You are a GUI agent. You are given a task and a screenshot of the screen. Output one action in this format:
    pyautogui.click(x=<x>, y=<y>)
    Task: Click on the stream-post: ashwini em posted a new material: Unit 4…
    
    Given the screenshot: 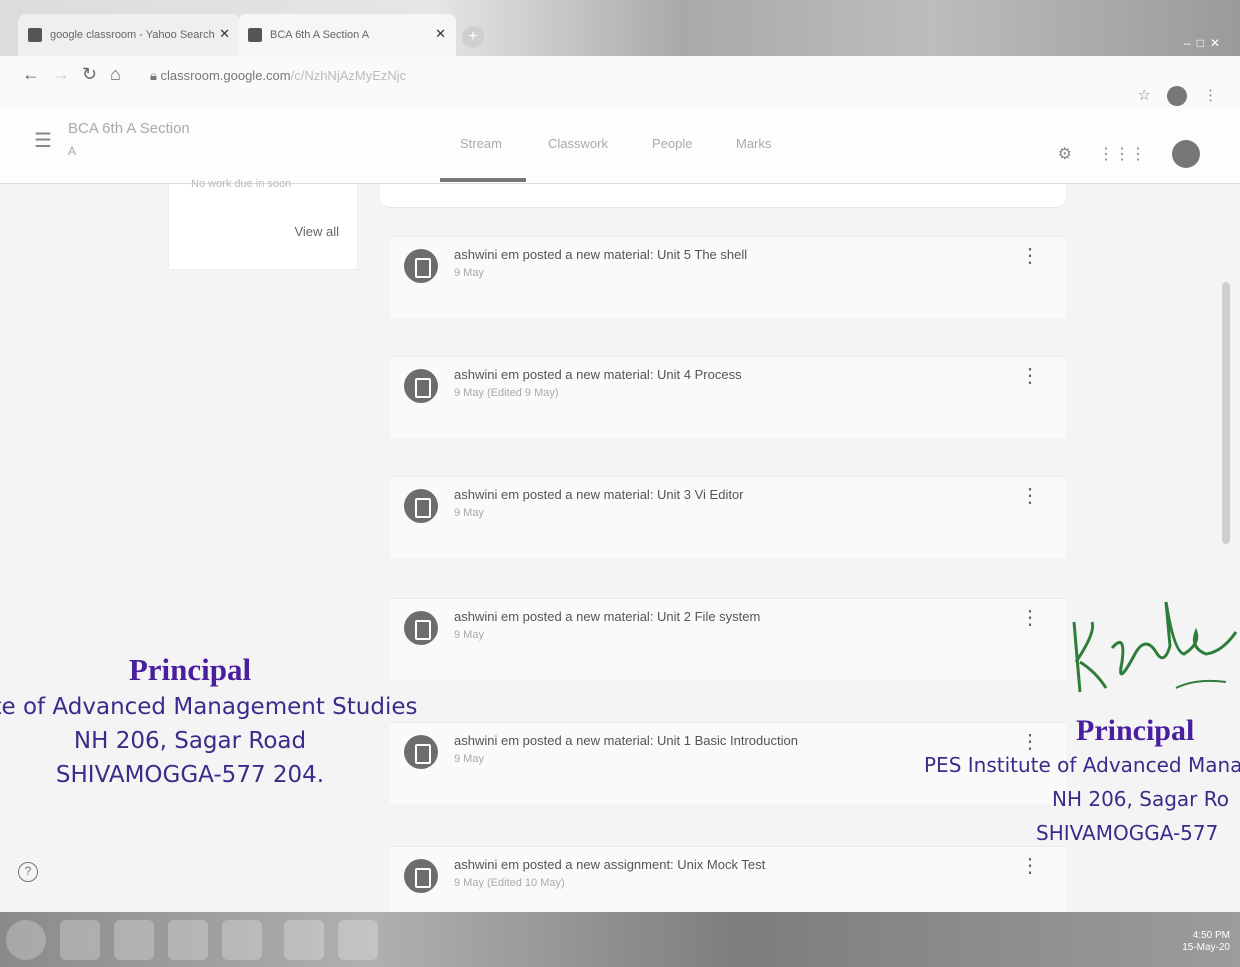 What is the action you would take?
    pyautogui.click(x=728, y=397)
    